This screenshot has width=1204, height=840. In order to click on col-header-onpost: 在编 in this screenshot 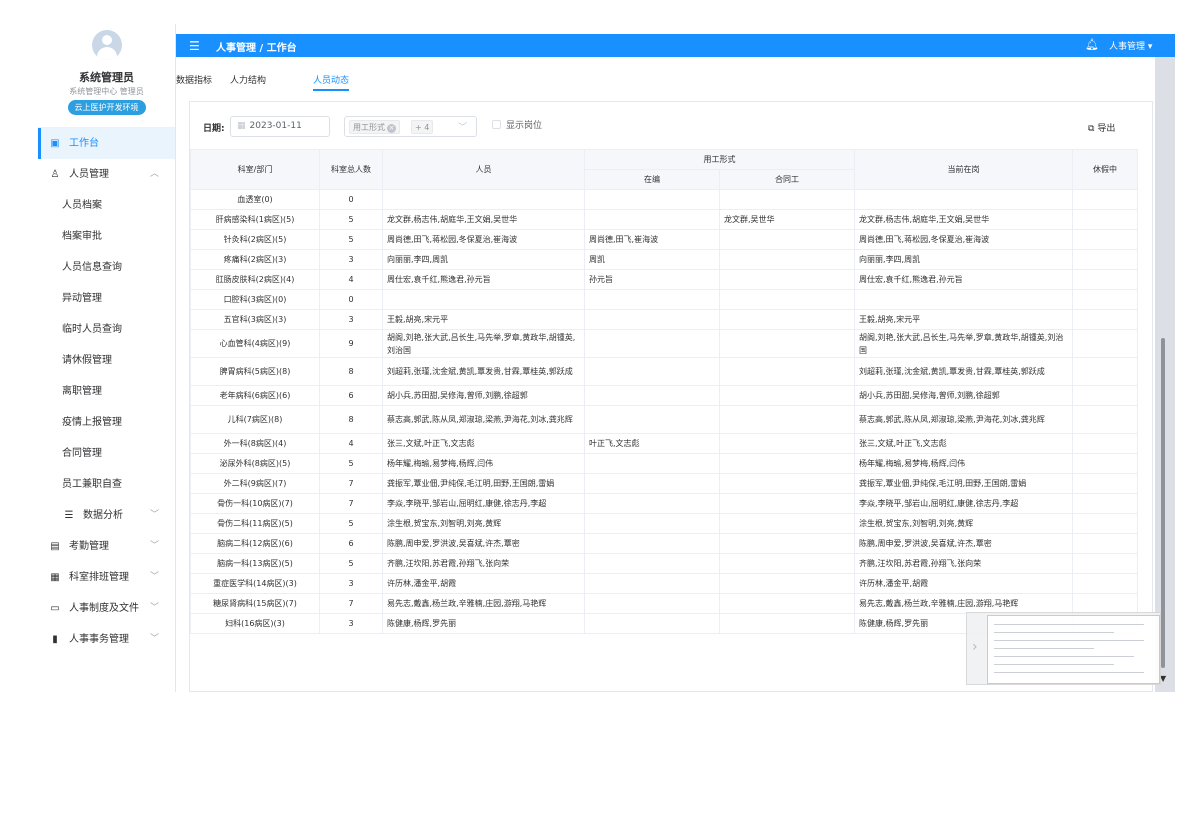, I will do `click(652, 179)`.